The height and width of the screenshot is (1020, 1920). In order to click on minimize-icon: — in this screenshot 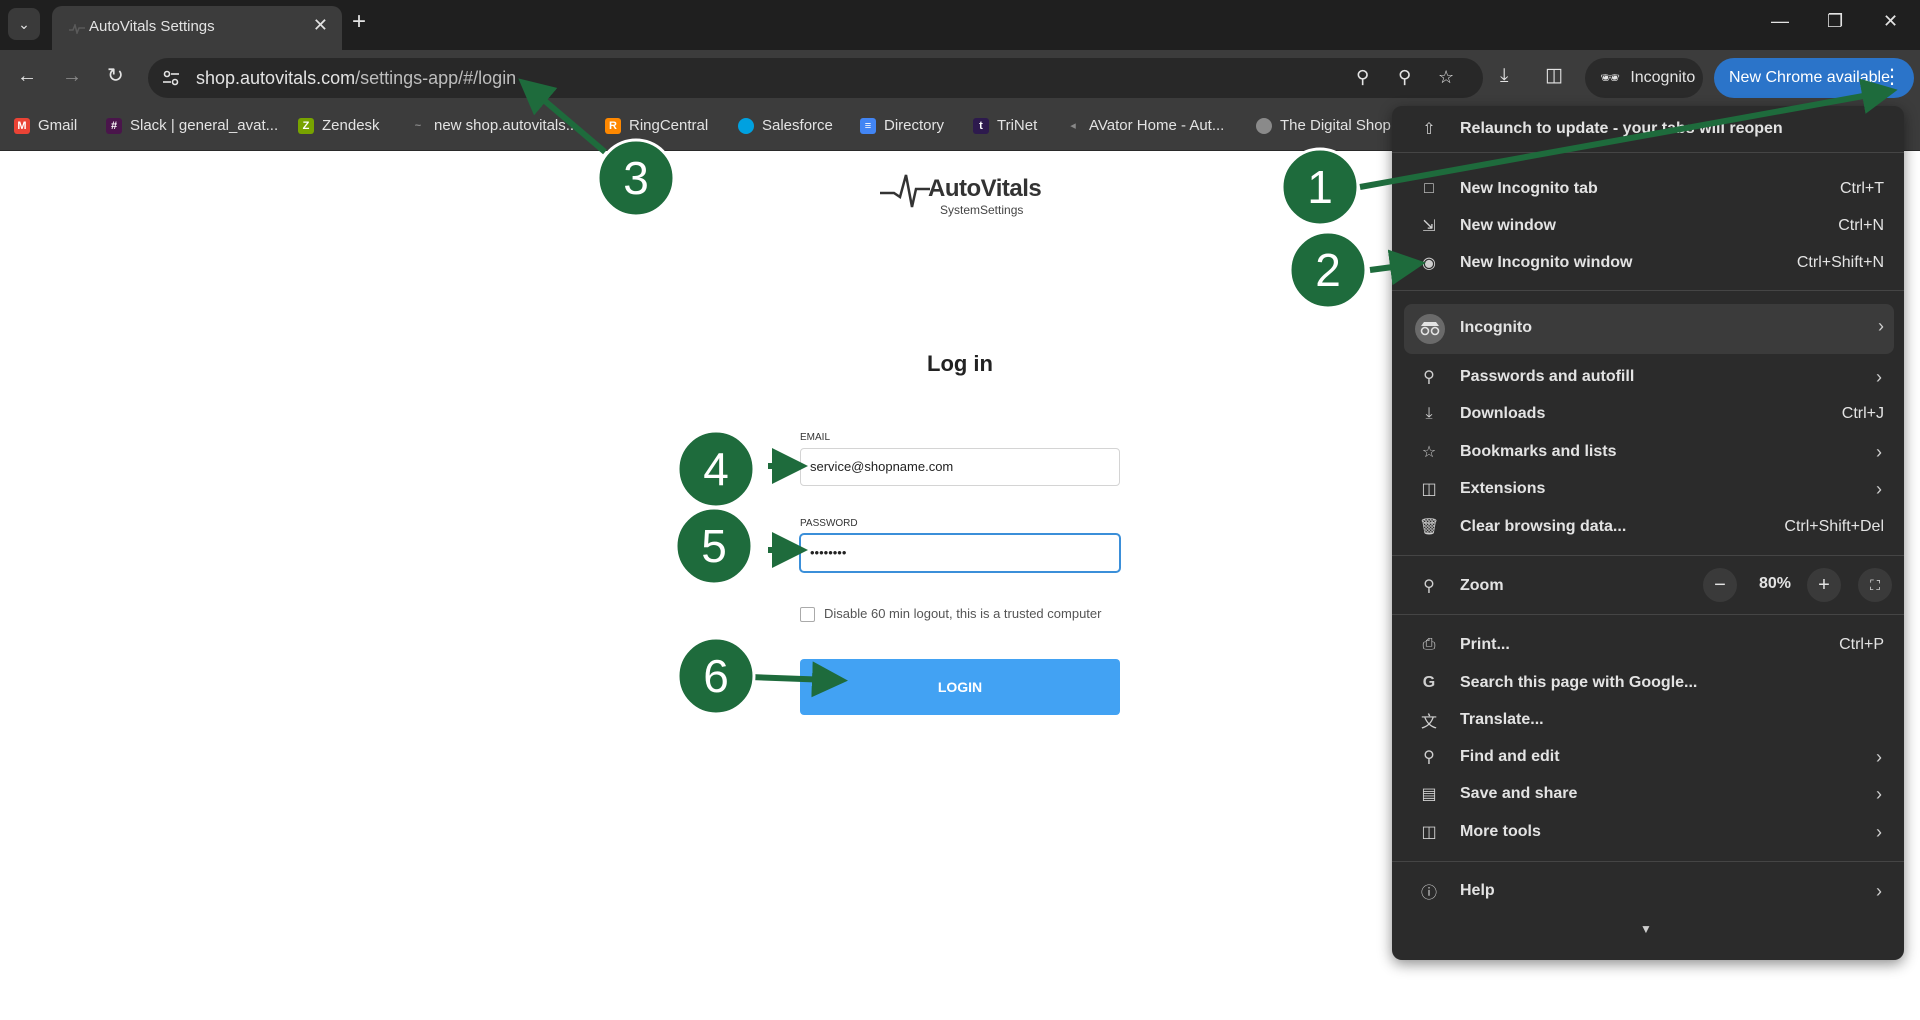, I will do `click(1780, 21)`.